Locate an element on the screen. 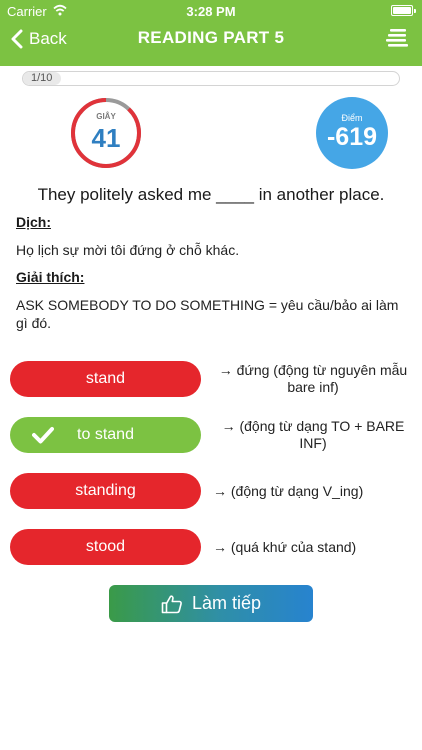  question-progress-bar: 1/10 is located at coordinates (211, 78).